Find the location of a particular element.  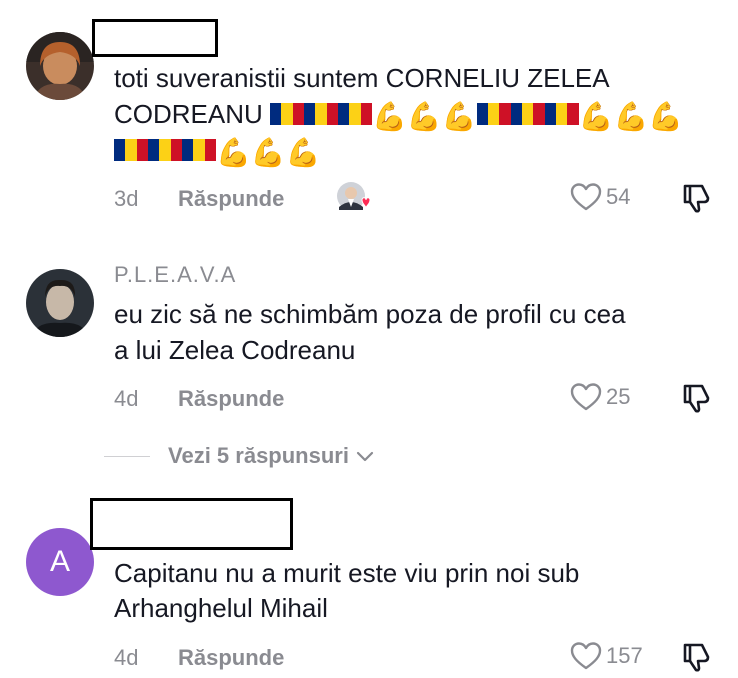

comment-username: P.L.E.A.V.A is located at coordinates (175, 275).